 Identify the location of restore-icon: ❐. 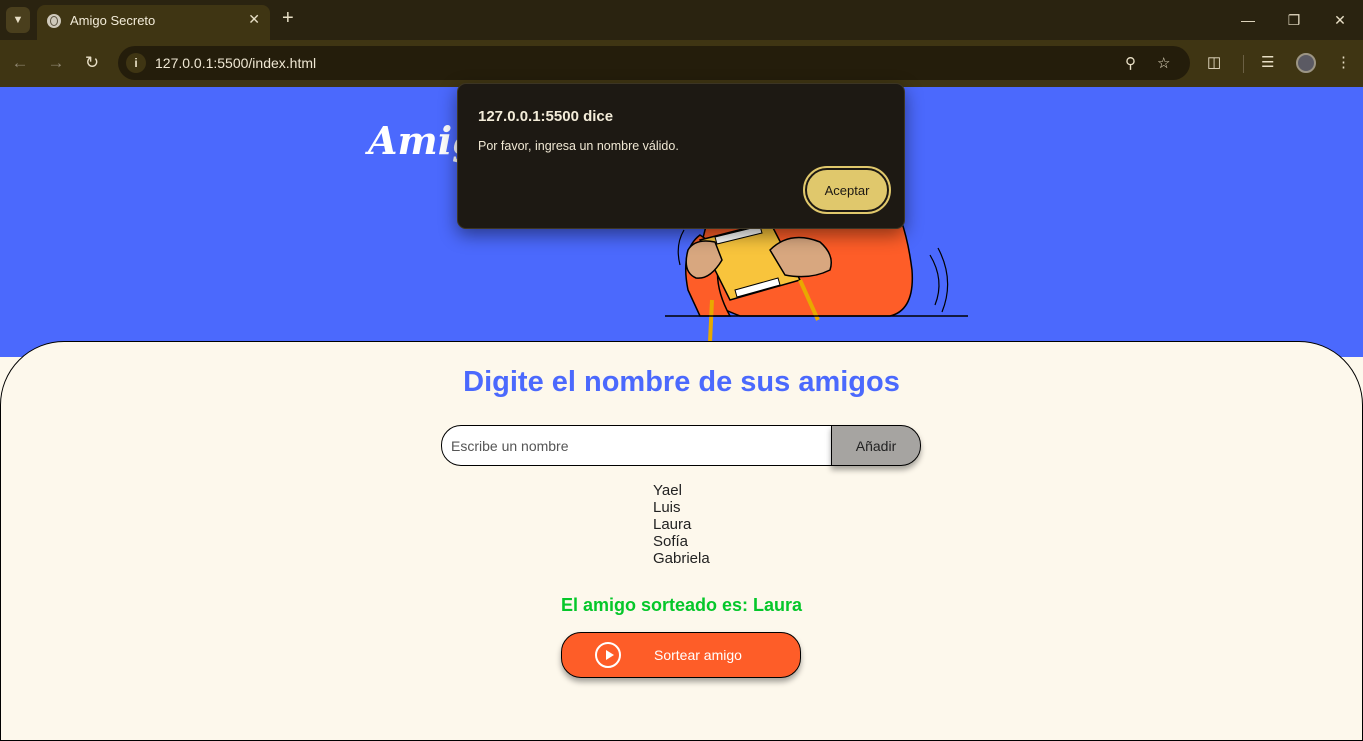
(1294, 20).